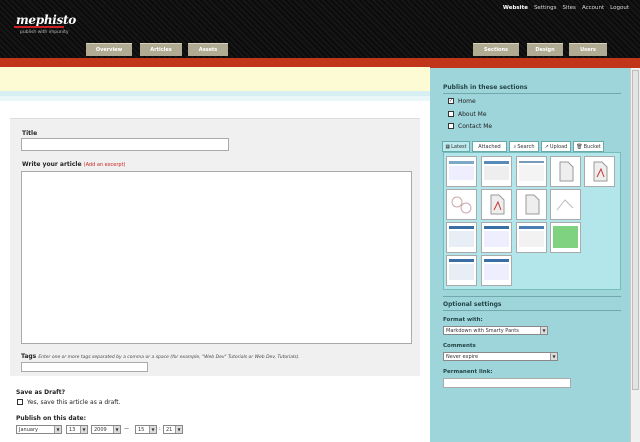 Image resolution: width=640 pixels, height=442 pixels. Describe the element at coordinates (485, 87) in the screenshot. I see `sections-title: Publish in these sections` at that location.